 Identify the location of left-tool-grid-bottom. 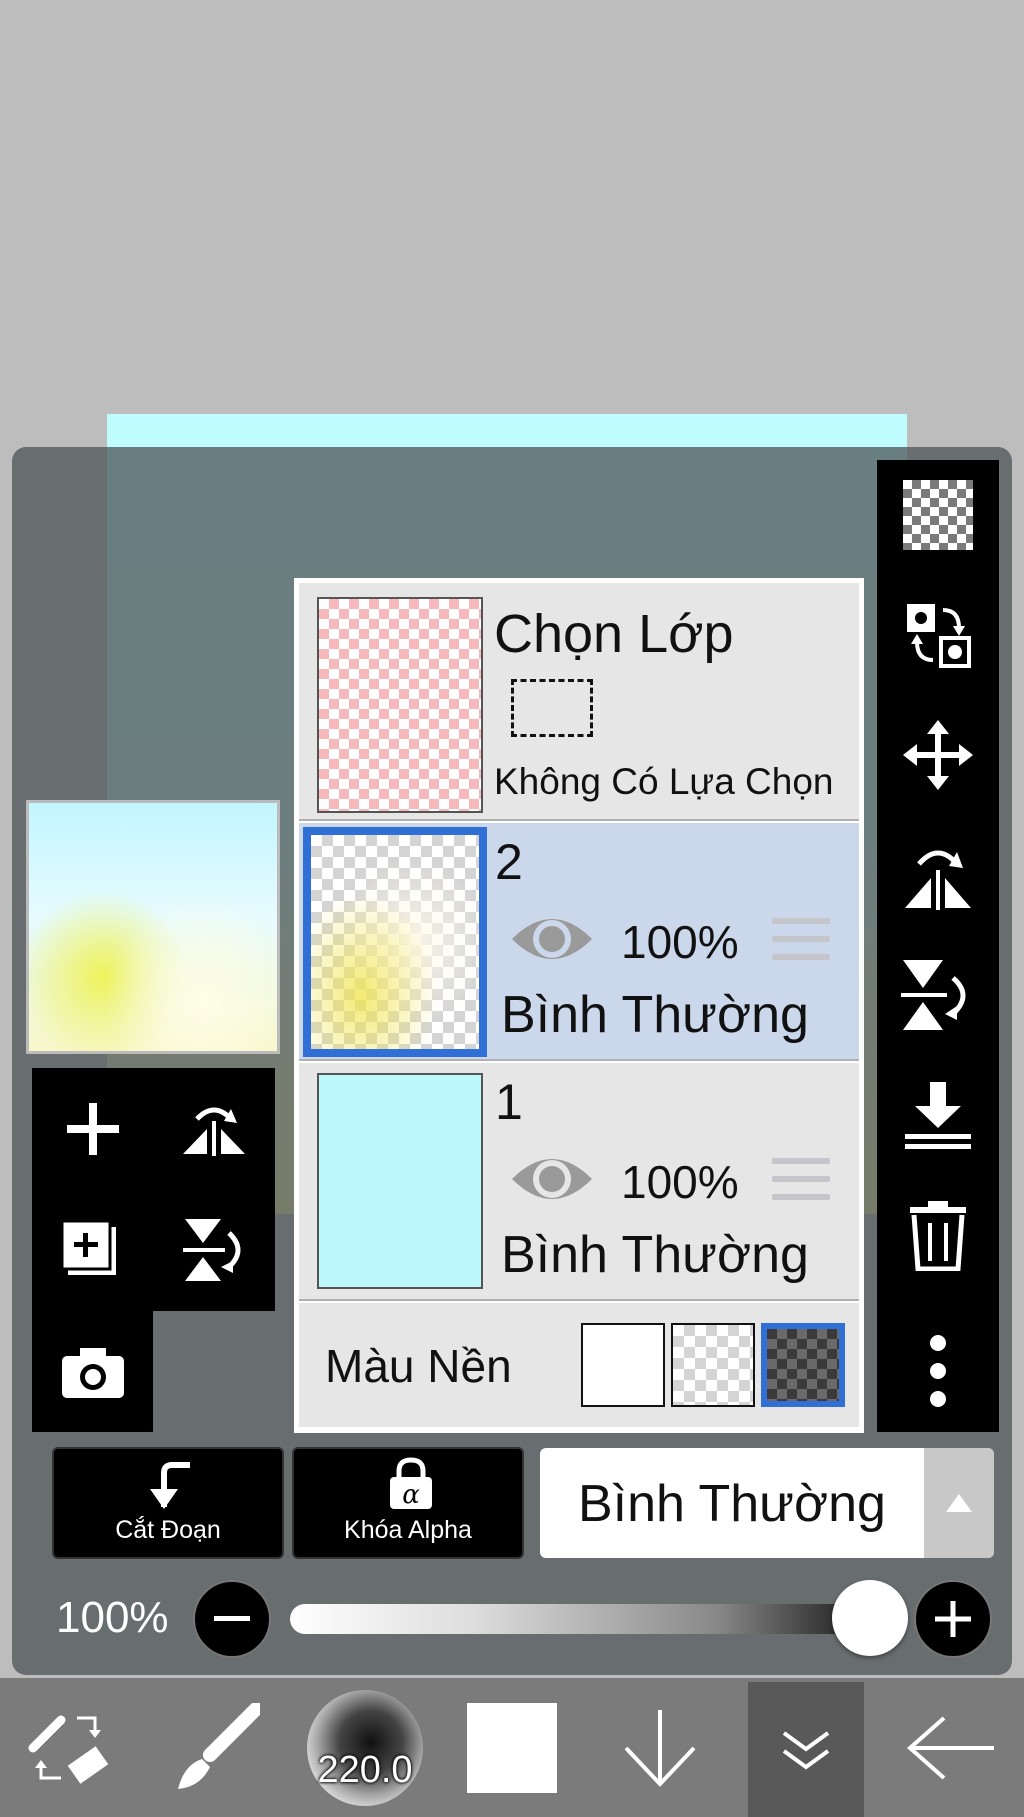
(92, 1371).